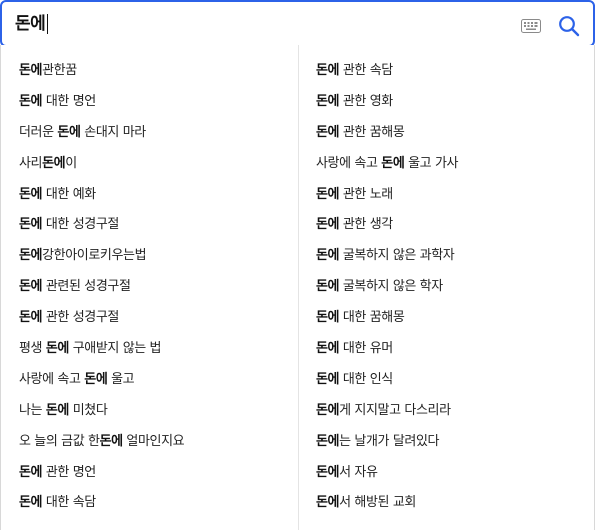 The height and width of the screenshot is (530, 595). What do you see at coordinates (453, 133) in the screenshot?
I see `suggestion-item: 돈에 관한 꿈해몽` at bounding box center [453, 133].